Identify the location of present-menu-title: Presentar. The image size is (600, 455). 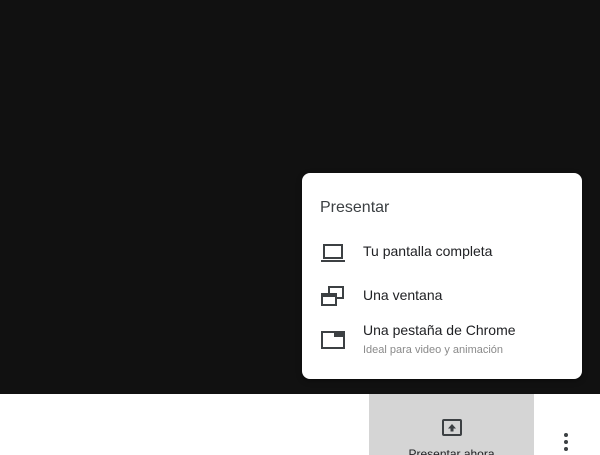
(355, 207).